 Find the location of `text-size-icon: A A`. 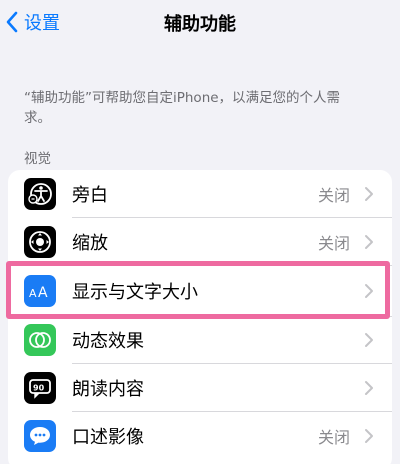

text-size-icon: A A is located at coordinates (40, 291).